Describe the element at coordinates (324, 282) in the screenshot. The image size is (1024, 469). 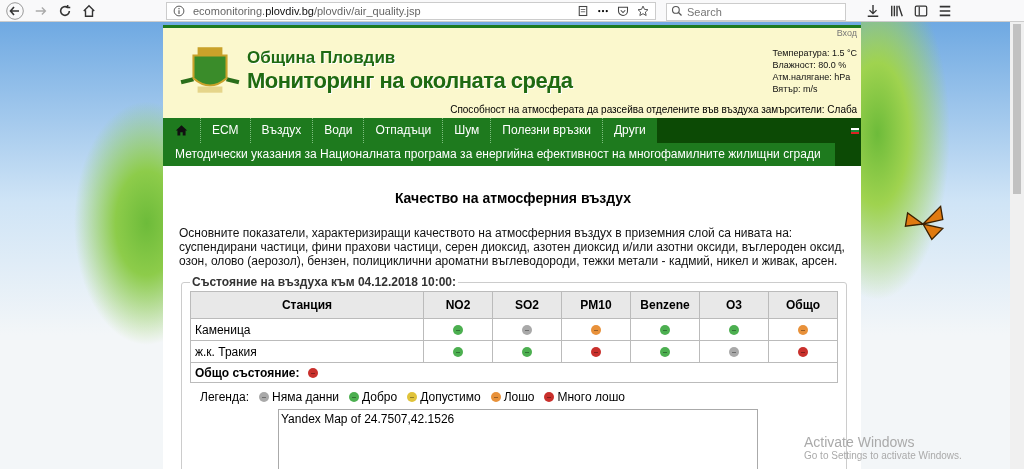
I see `status-title: Състояние на въздуха към 04.12.2018 10:00:` at that location.